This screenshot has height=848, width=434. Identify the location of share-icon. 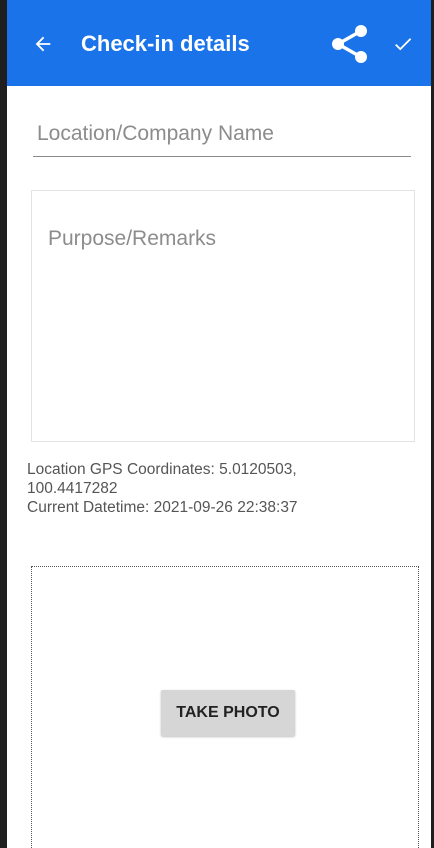
(349, 44).